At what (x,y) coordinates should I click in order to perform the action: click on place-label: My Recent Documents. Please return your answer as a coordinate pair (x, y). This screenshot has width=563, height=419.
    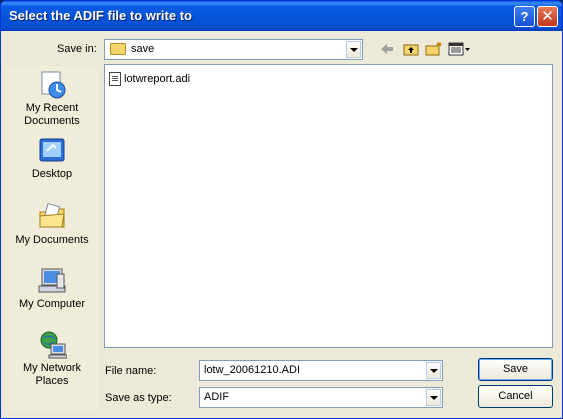
    Looking at the image, I should click on (52, 114).